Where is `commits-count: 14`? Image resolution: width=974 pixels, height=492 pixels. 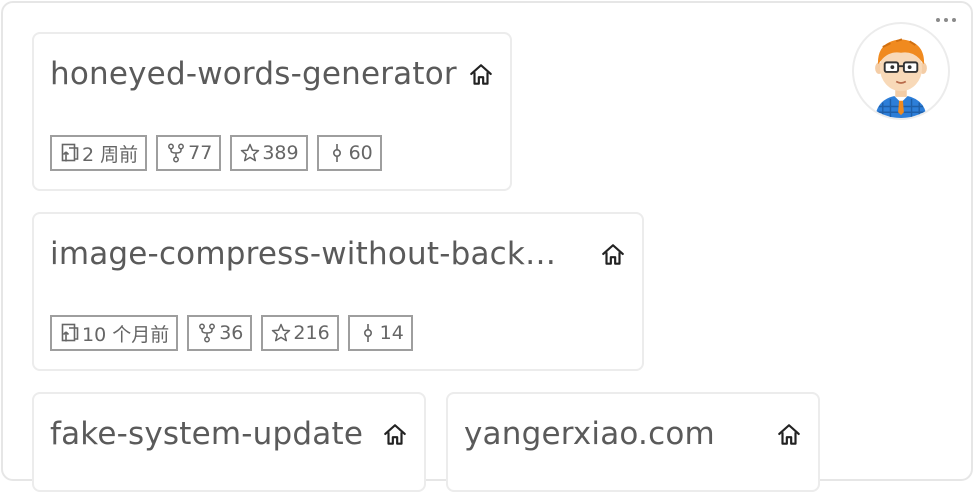 commits-count: 14 is located at coordinates (391, 333).